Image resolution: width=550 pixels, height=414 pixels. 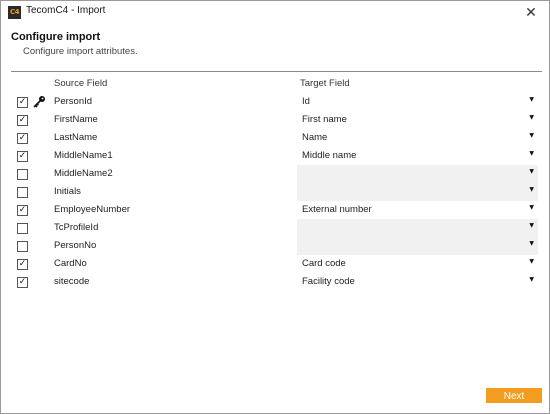 What do you see at coordinates (275, 156) in the screenshot?
I see `mapping-row: ✓ MiddleName1 Middle name ▼` at bounding box center [275, 156].